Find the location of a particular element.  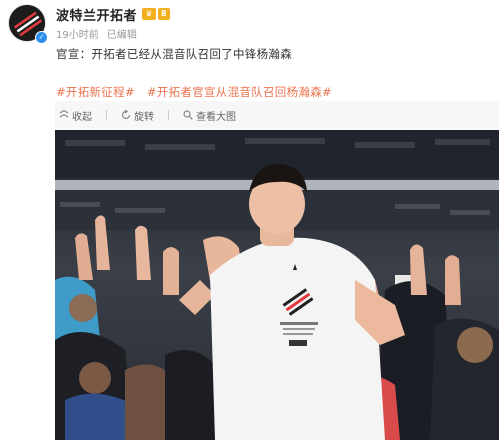

view-large-label: 查看大图 is located at coordinates (216, 117).